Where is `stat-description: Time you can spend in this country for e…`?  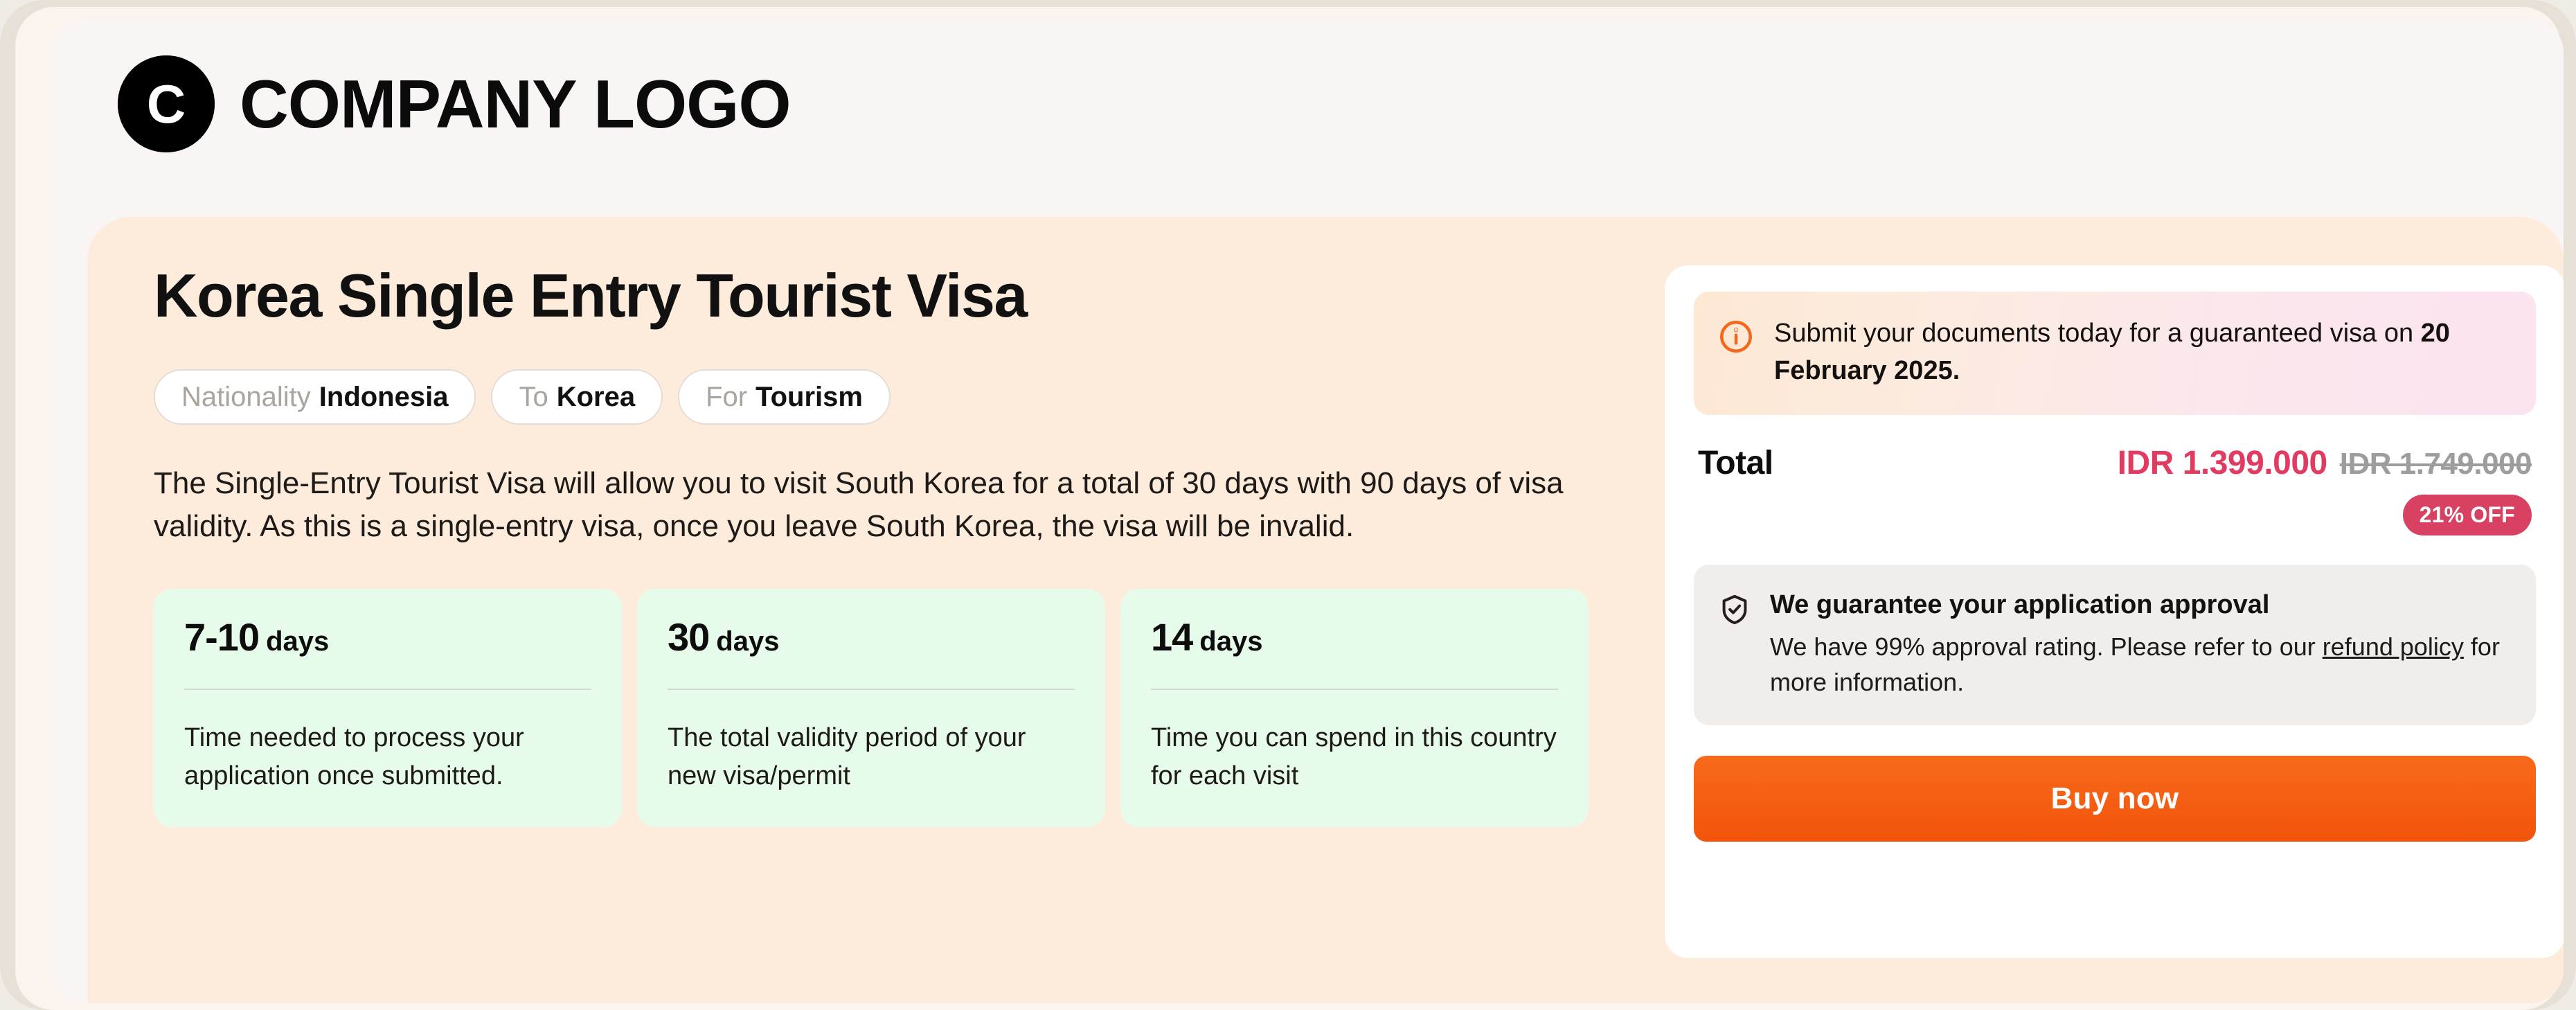 stat-description: Time you can spend in this country for e… is located at coordinates (1354, 757).